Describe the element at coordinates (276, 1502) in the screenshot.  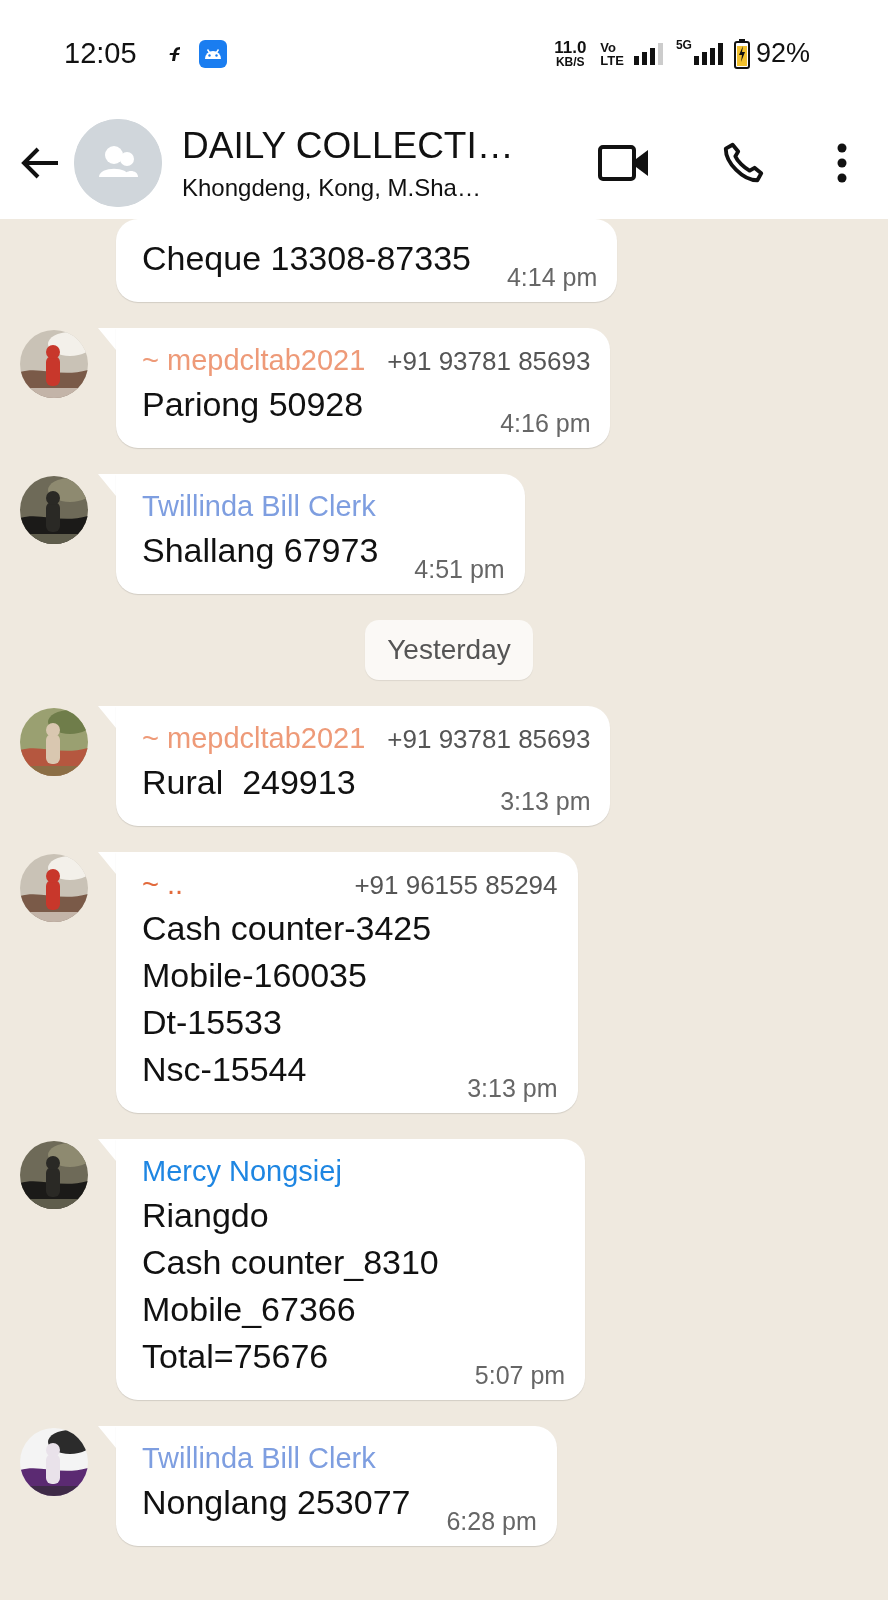
I see `message-text: Nonglang 253077` at that location.